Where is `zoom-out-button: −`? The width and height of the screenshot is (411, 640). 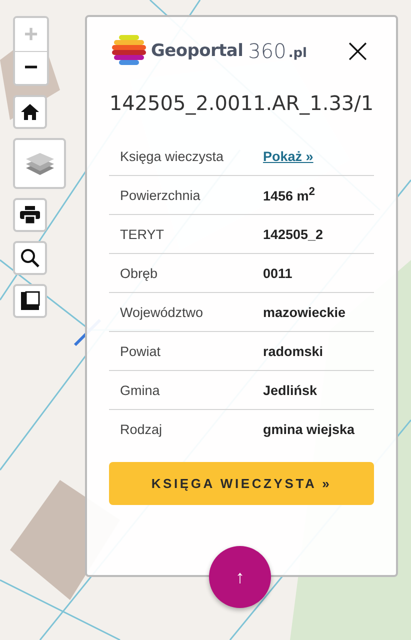
zoom-out-button: − is located at coordinates (31, 67).